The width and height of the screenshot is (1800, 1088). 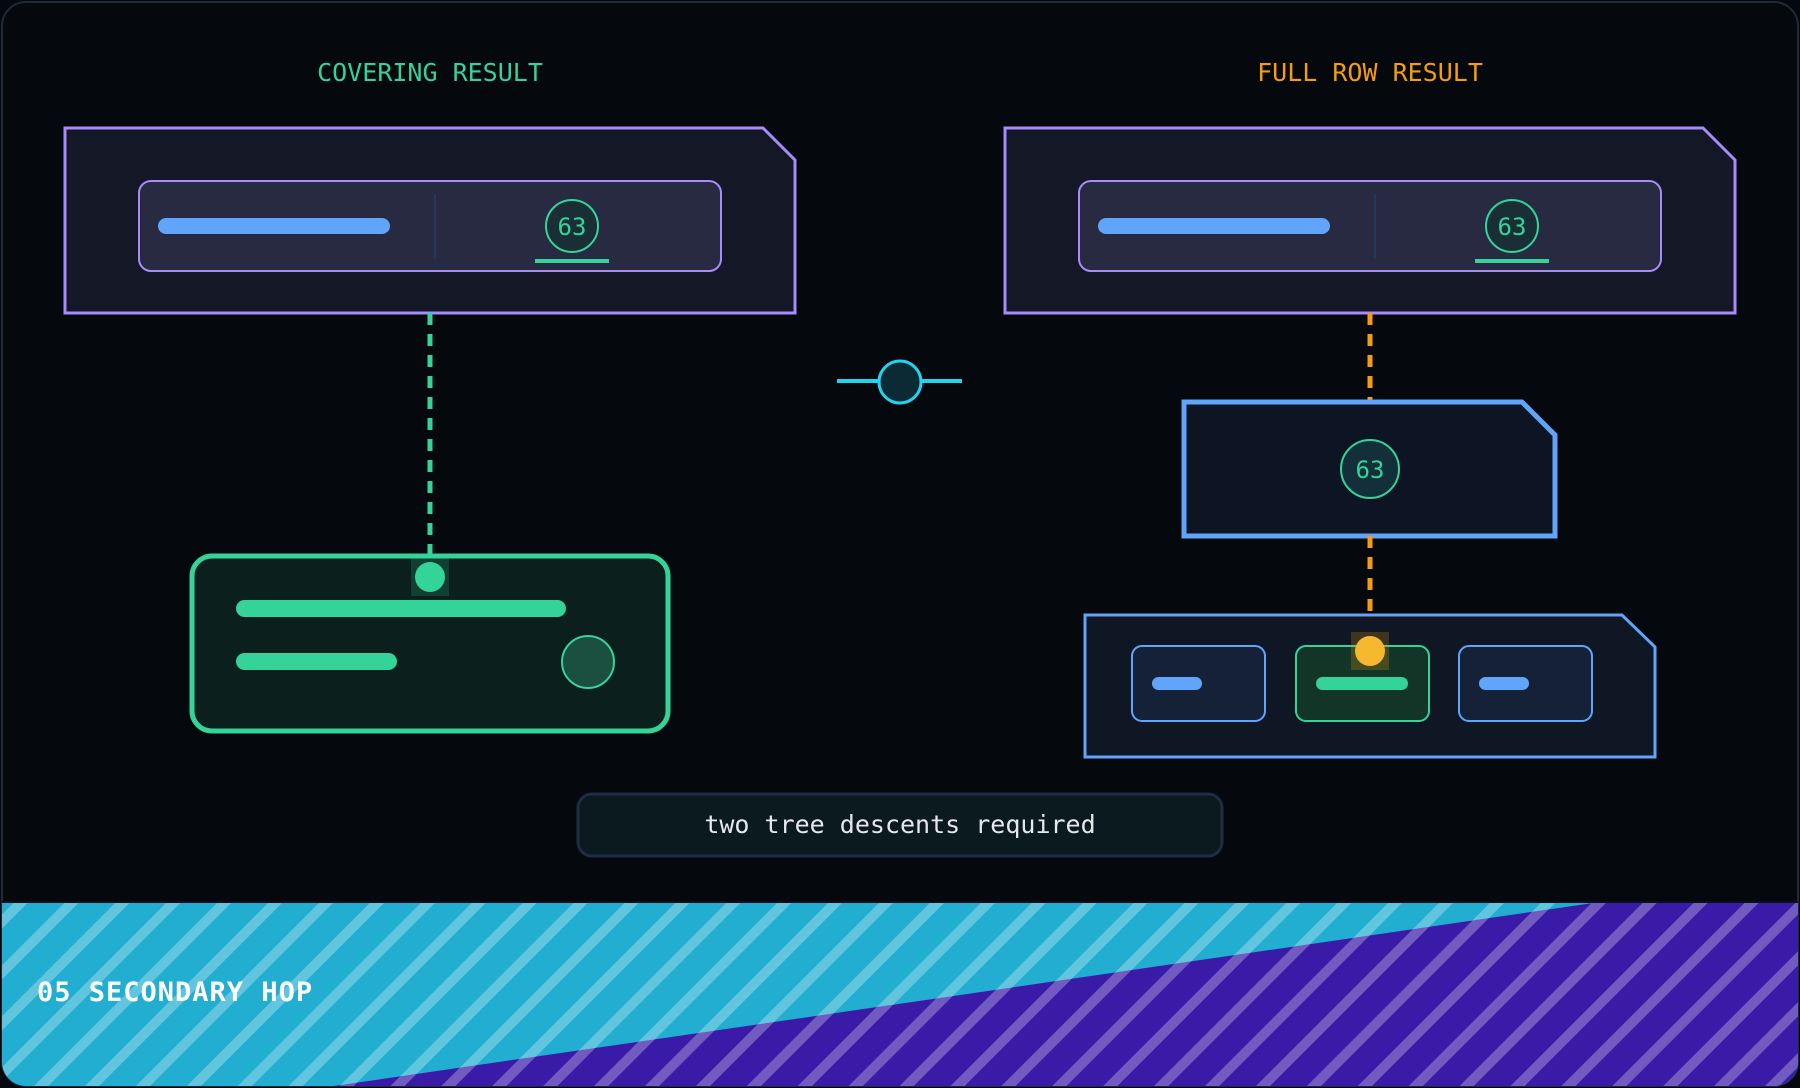 I want to click on right-lookup-value: 63, so click(x=1370, y=470).